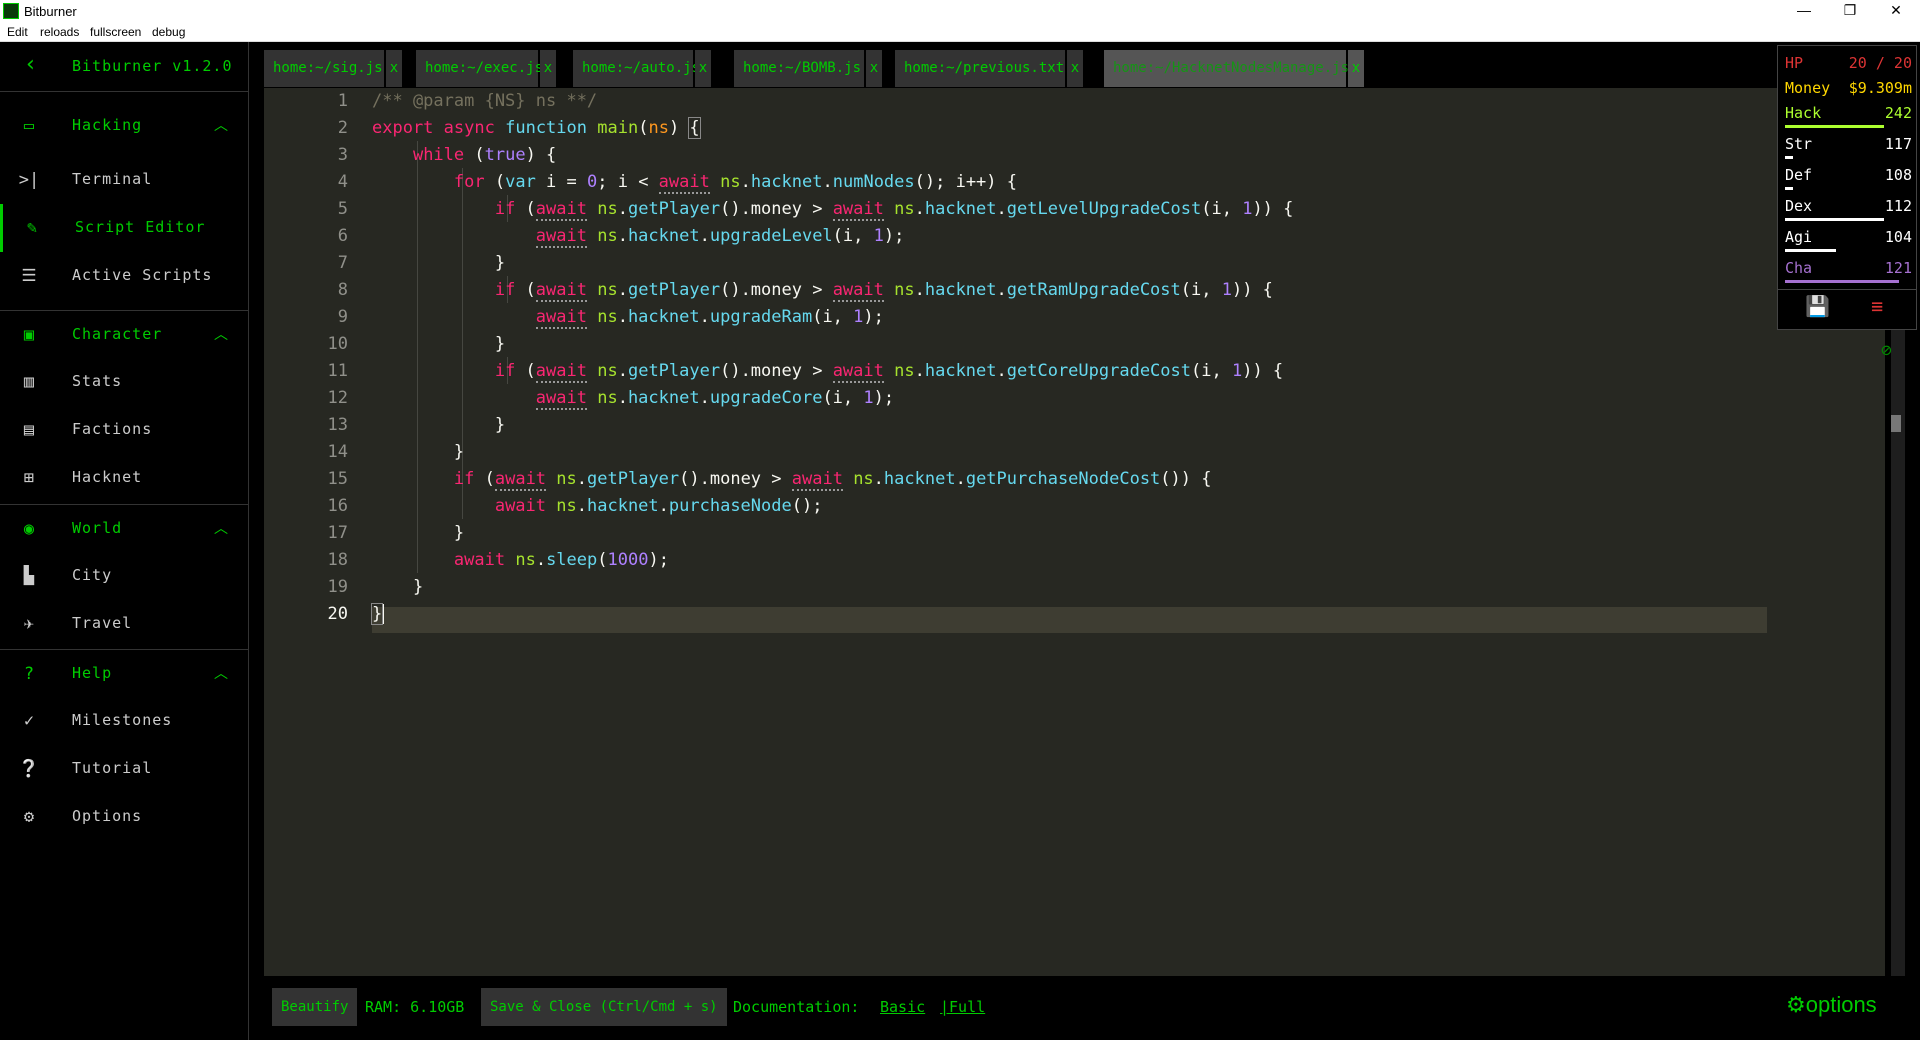 This screenshot has width=1920, height=1040. What do you see at coordinates (142, 275) in the screenshot?
I see `sidebar-item-label: Active Scripts` at bounding box center [142, 275].